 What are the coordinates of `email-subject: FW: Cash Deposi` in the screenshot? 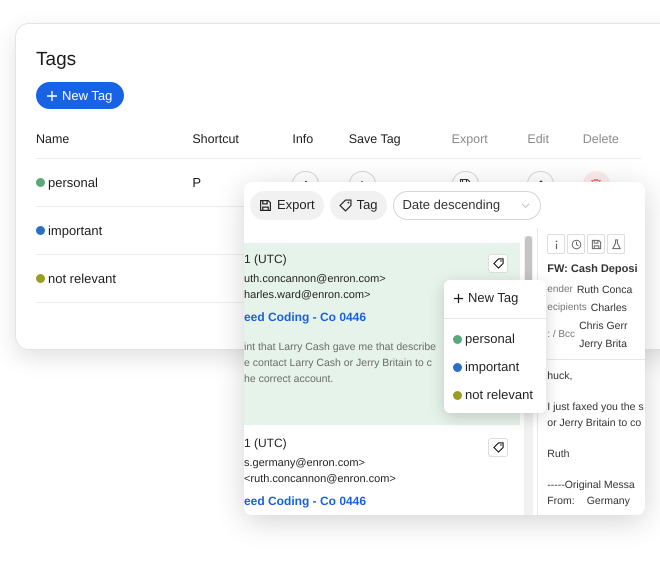 It's located at (592, 269).